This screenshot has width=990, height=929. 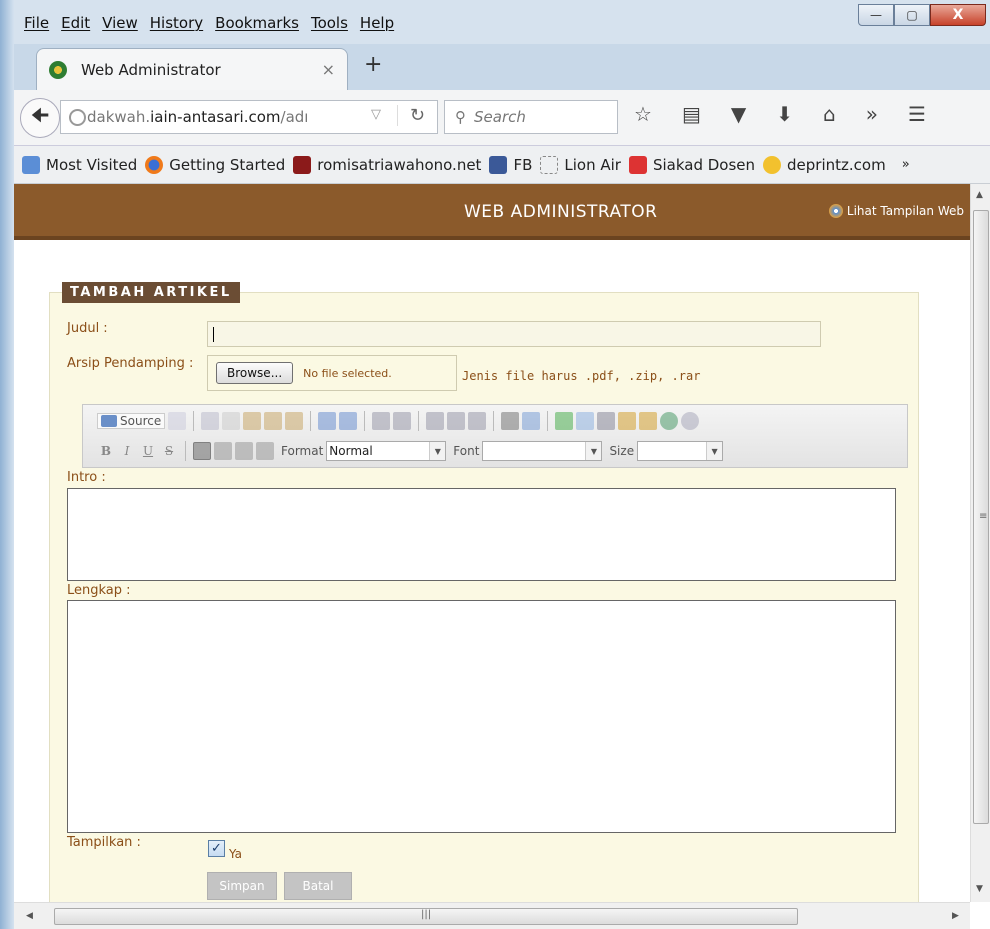 What do you see at coordinates (202, 451) in the screenshot?
I see `align-left-icon` at bounding box center [202, 451].